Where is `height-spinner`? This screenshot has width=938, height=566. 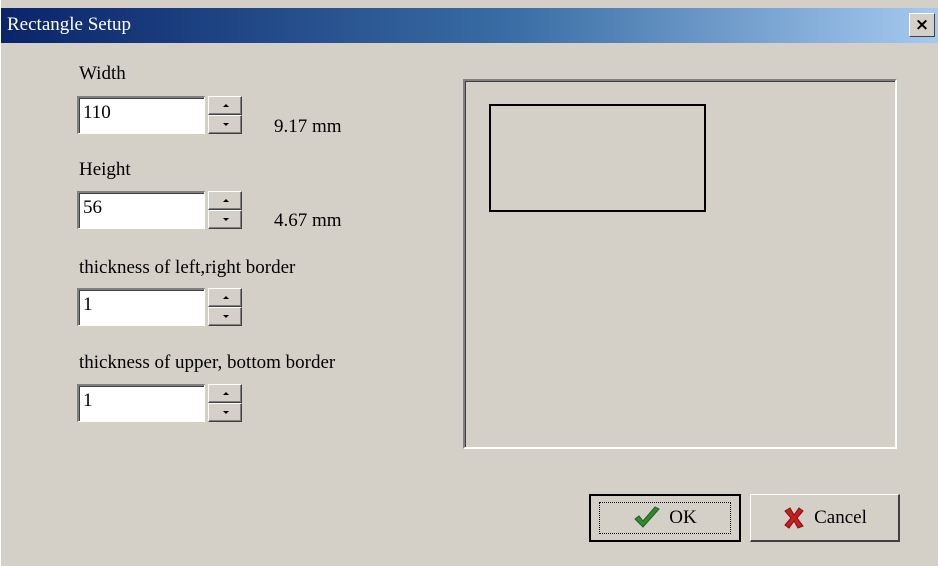
height-spinner is located at coordinates (225, 210).